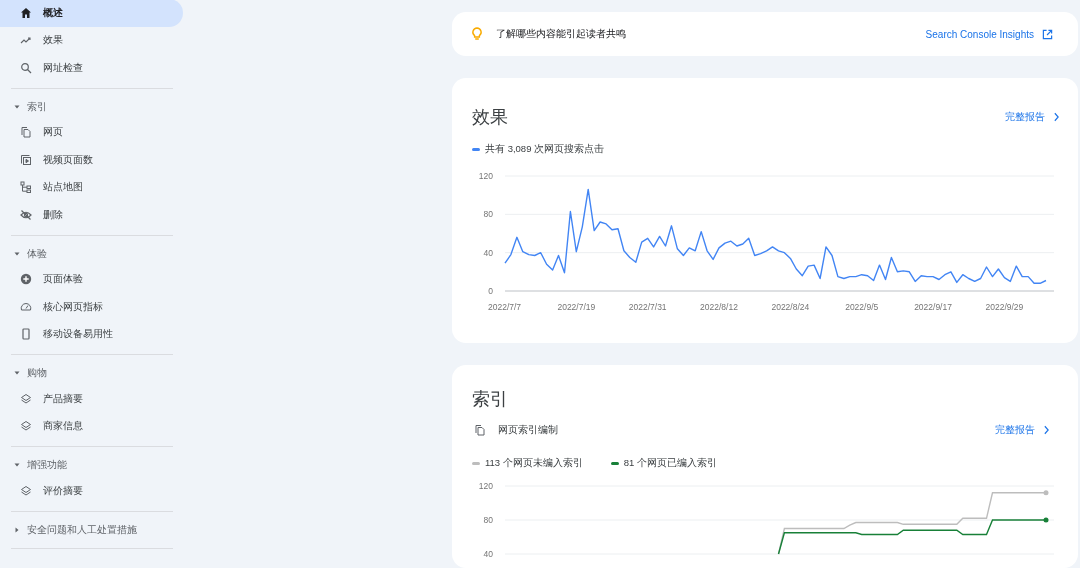 The height and width of the screenshot is (568, 1080). Describe the element at coordinates (91, 279) in the screenshot. I see `nav-item: 页面体验` at that location.